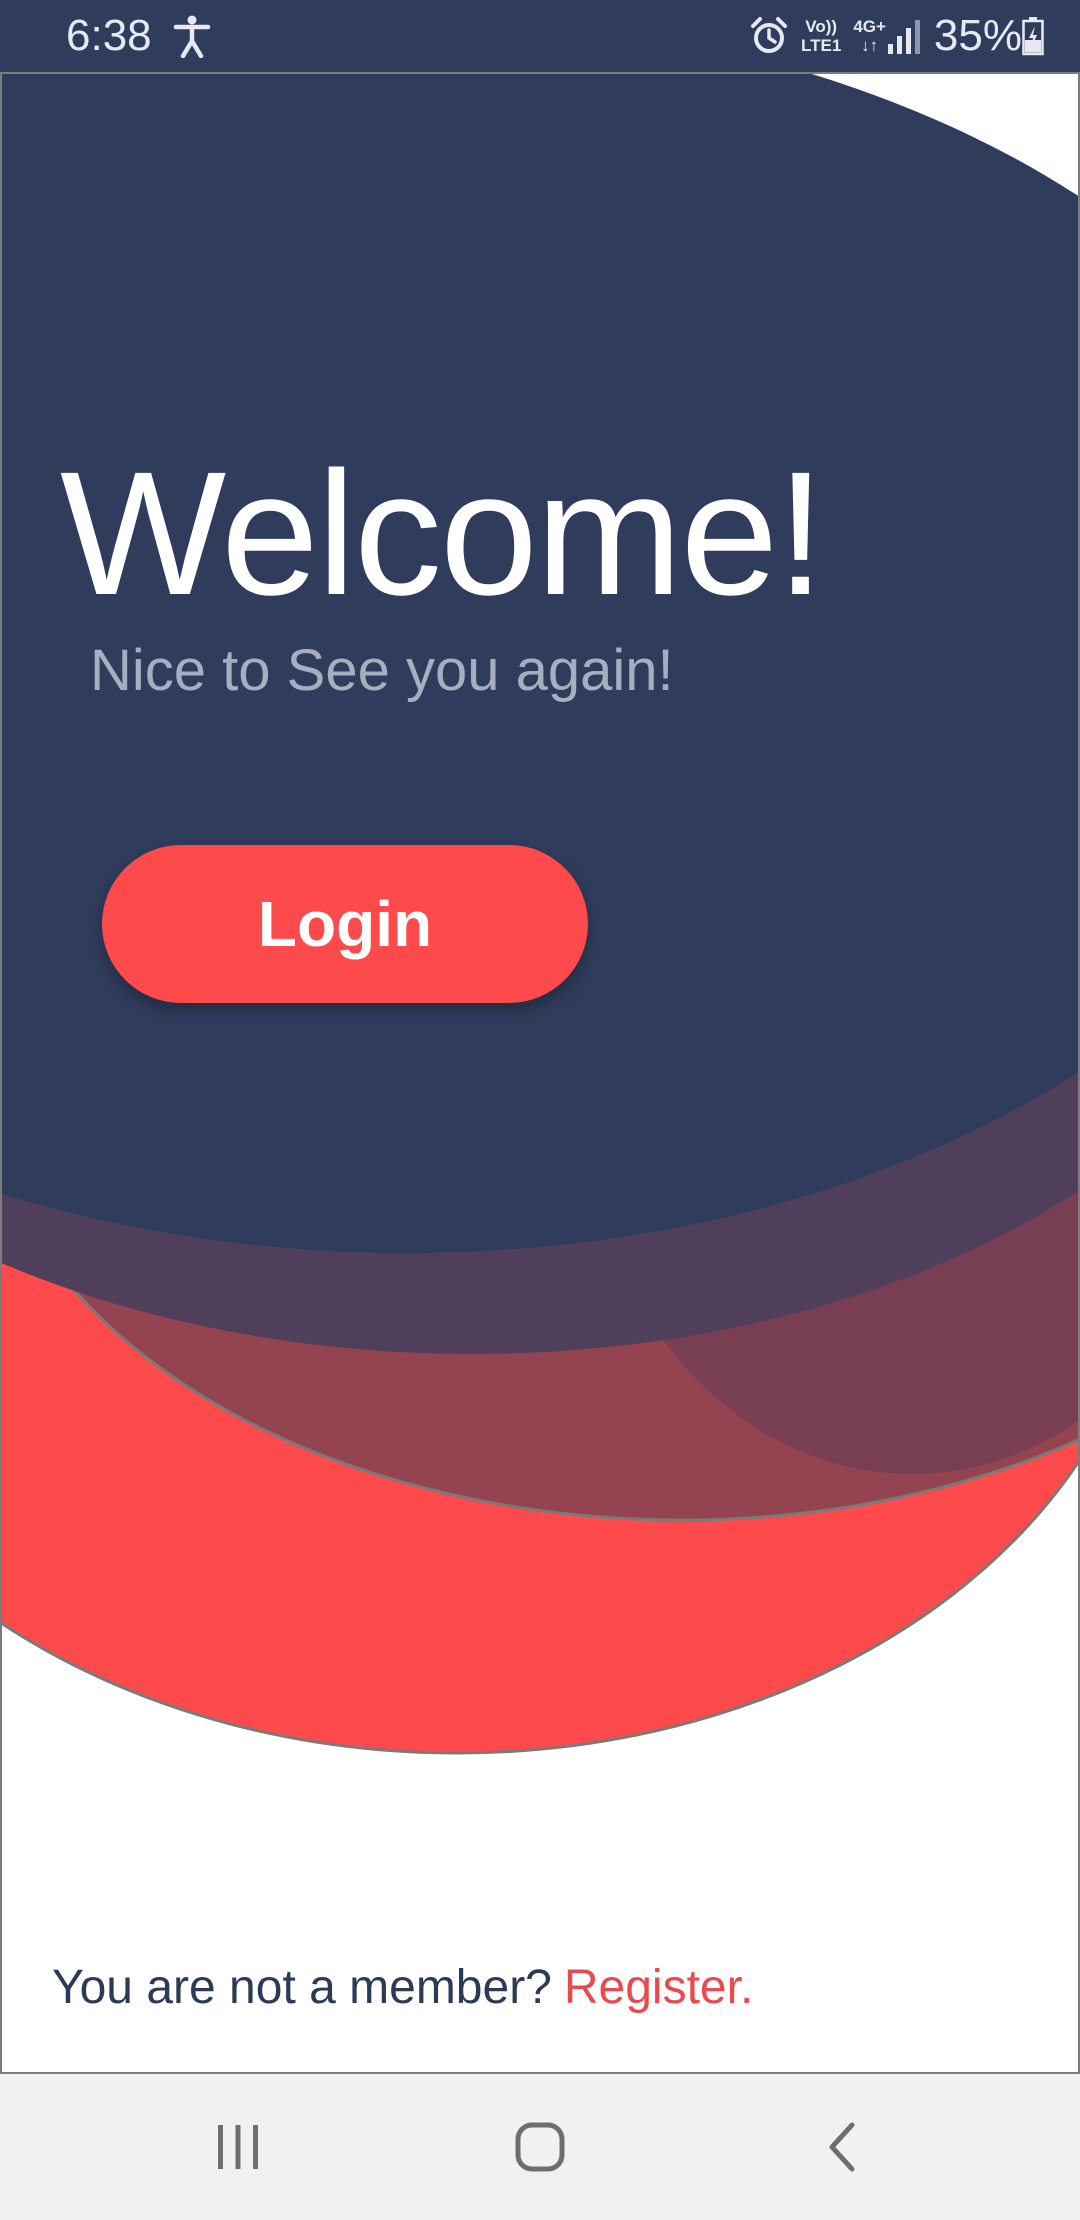 This screenshot has width=1080, height=2220. I want to click on register-prompt: You are not a member? Register., so click(402, 1988).